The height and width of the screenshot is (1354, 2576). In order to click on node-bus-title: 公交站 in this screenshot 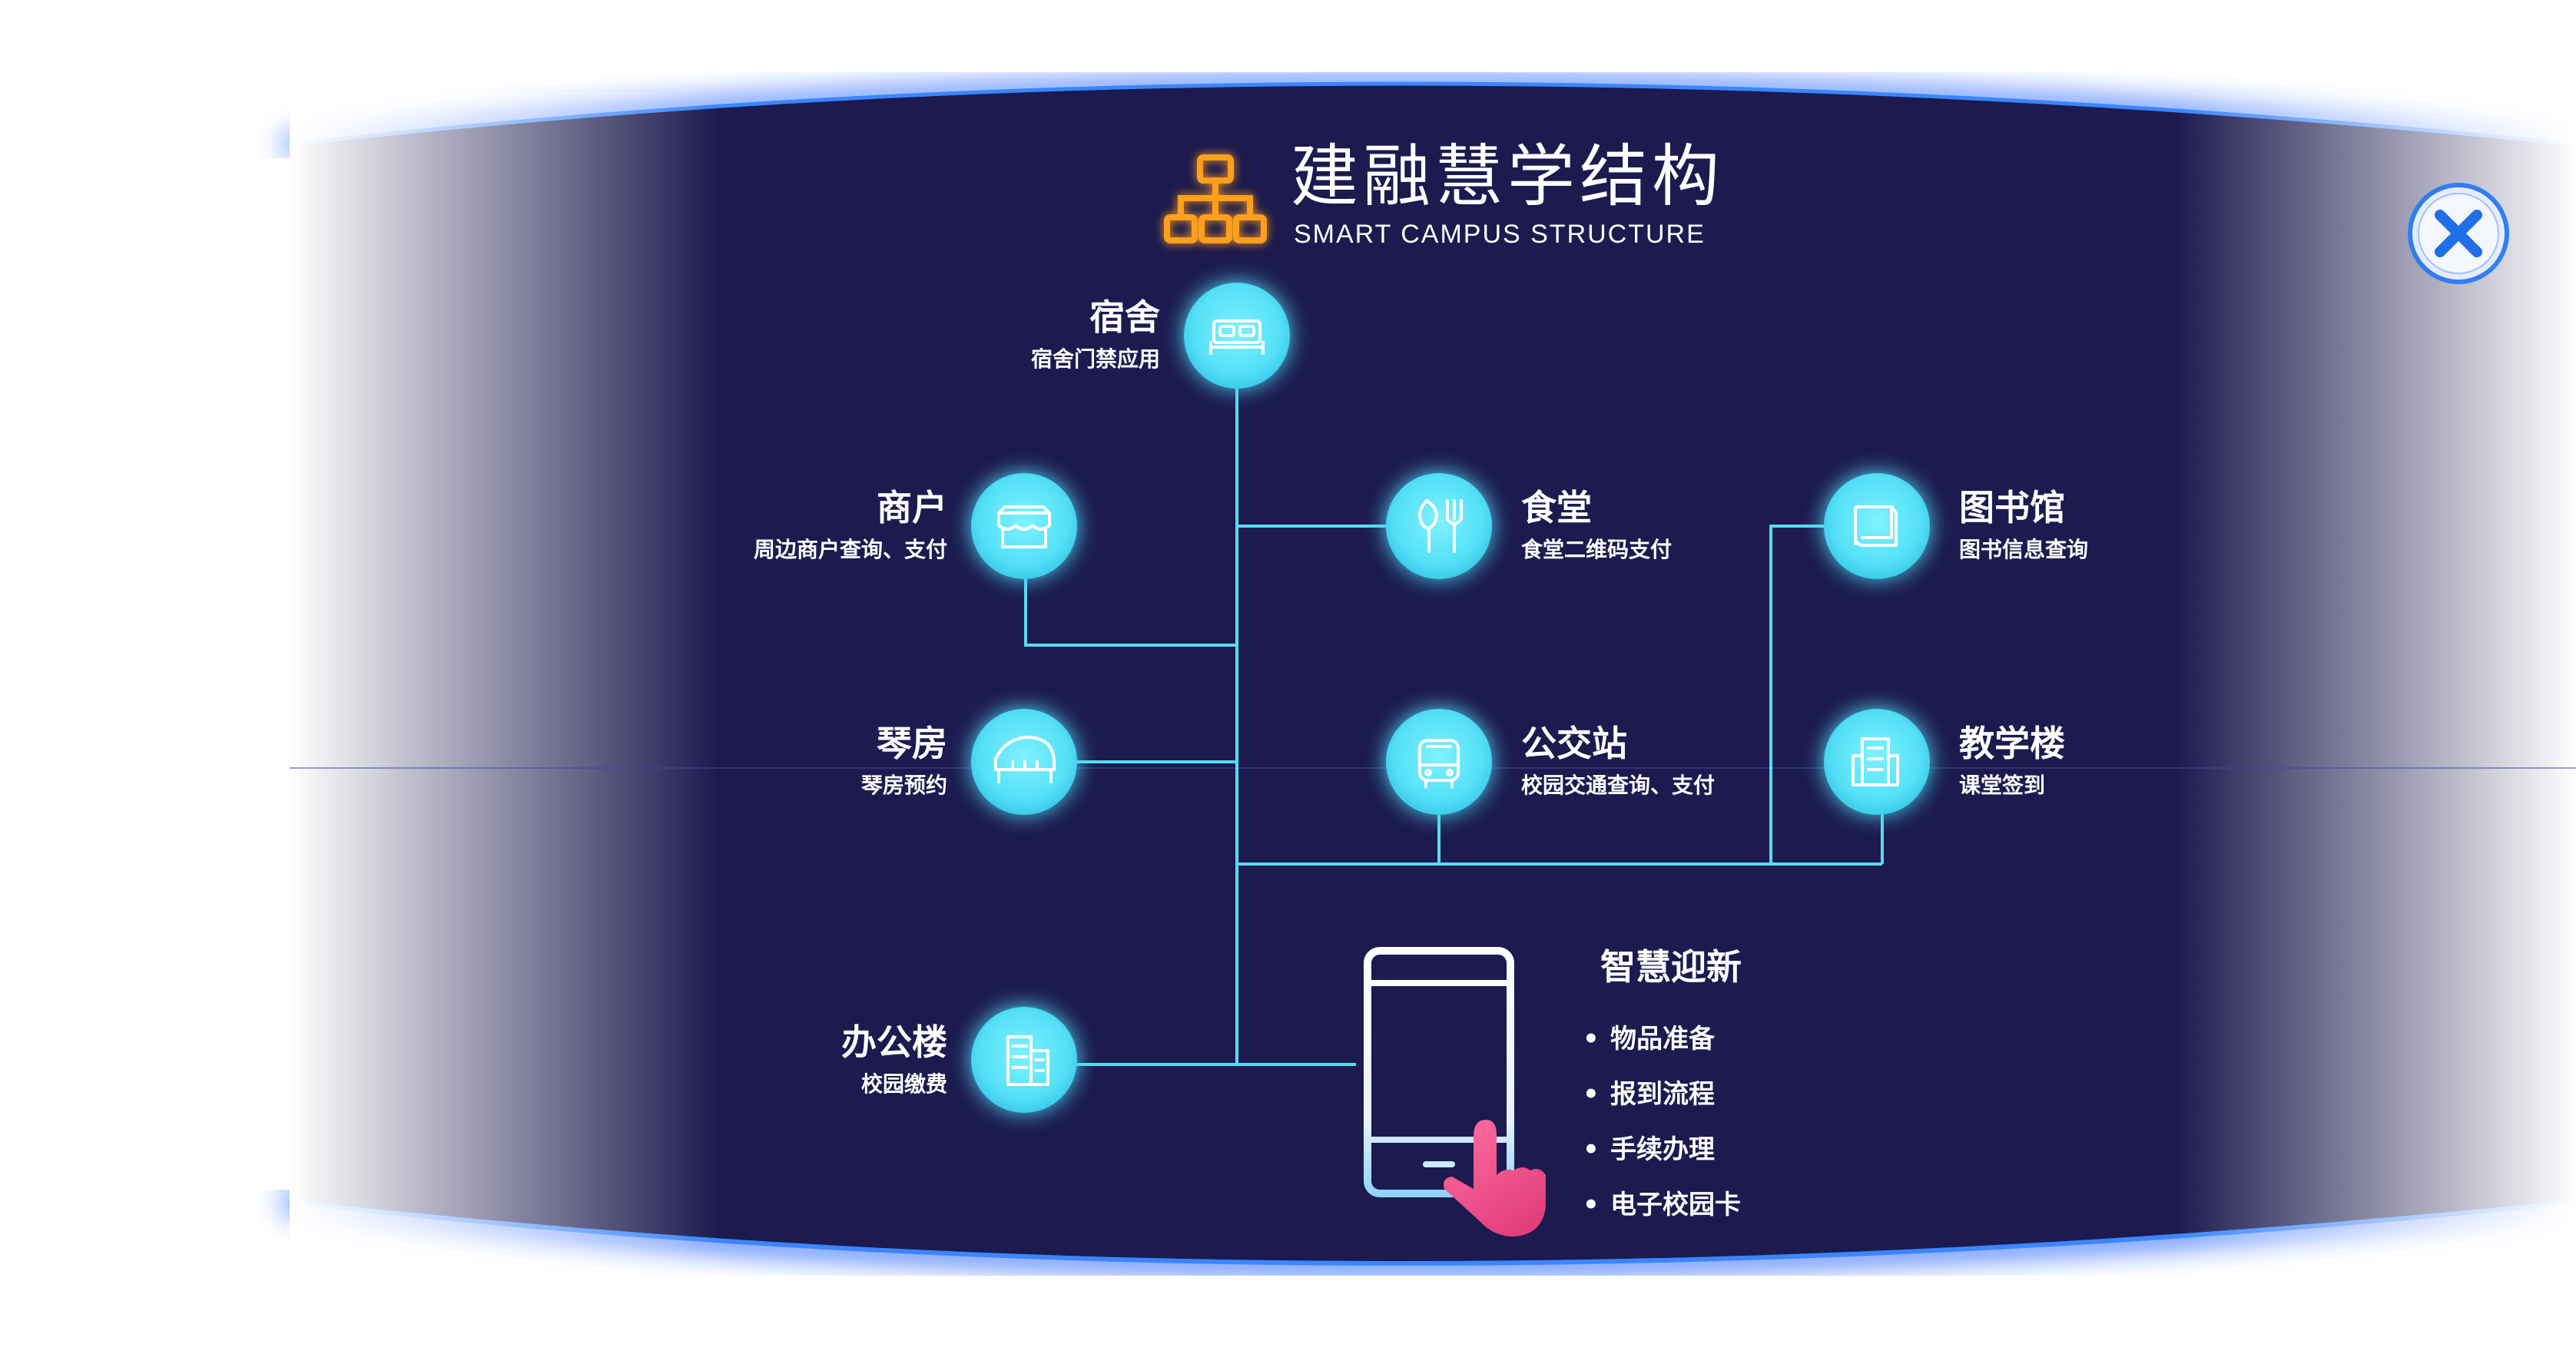, I will do `click(1574, 743)`.